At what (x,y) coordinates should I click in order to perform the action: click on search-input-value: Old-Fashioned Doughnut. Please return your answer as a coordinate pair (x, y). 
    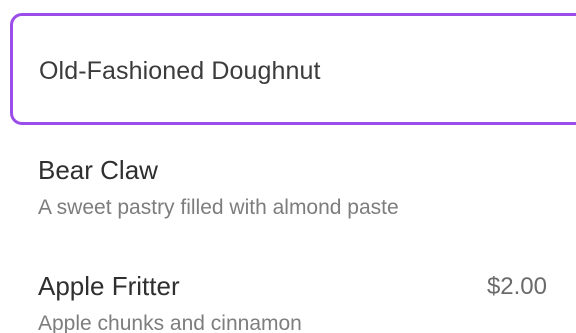
    Looking at the image, I should click on (180, 71).